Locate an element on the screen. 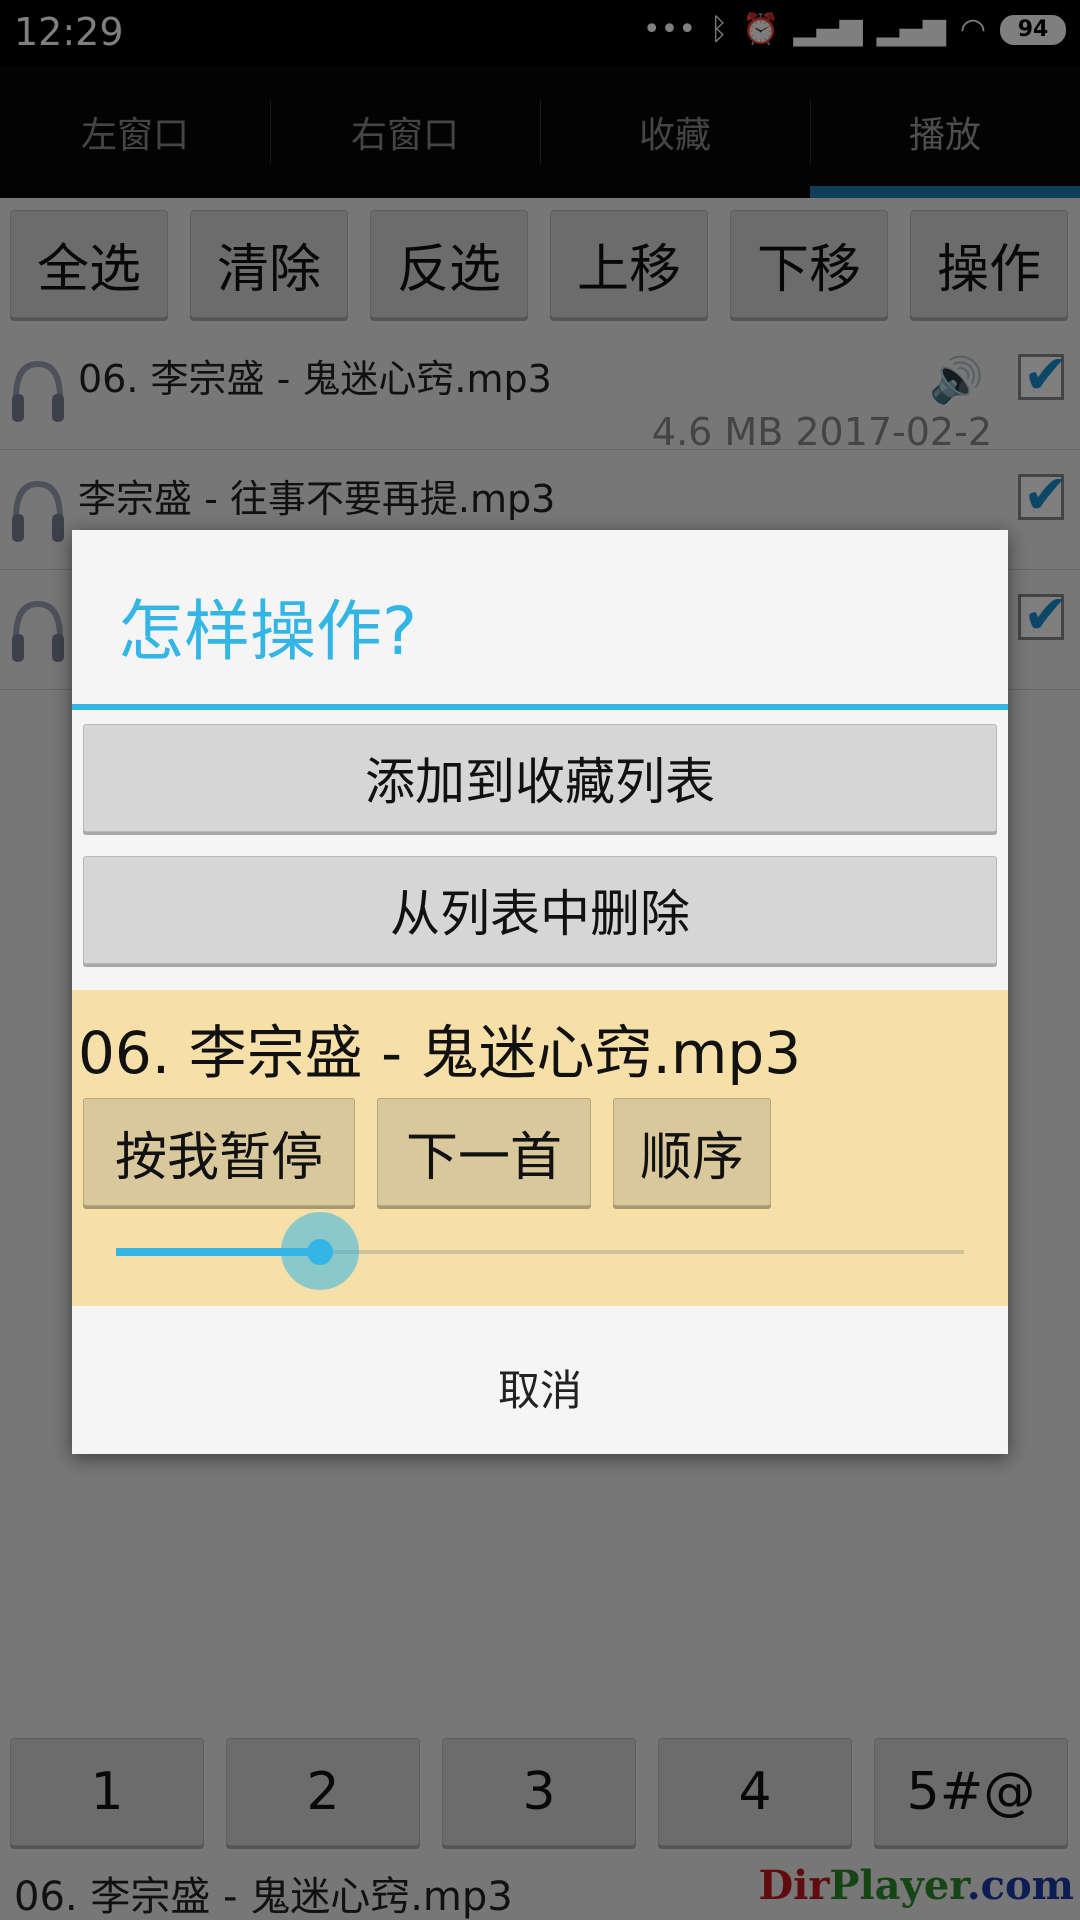 This screenshot has width=1080, height=1920. dialog-divider is located at coordinates (540, 707).